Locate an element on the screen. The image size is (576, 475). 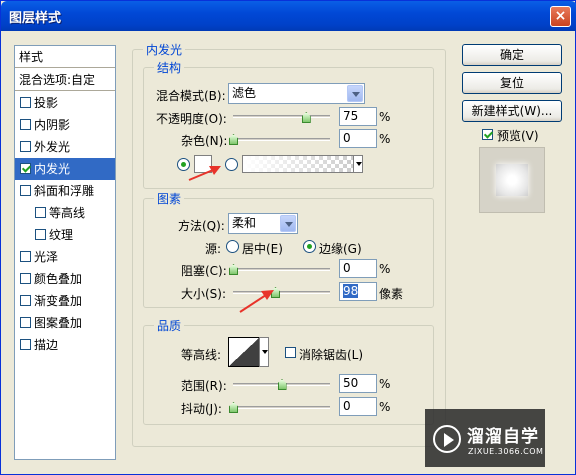
size-input: 98 is located at coordinates (358, 291).